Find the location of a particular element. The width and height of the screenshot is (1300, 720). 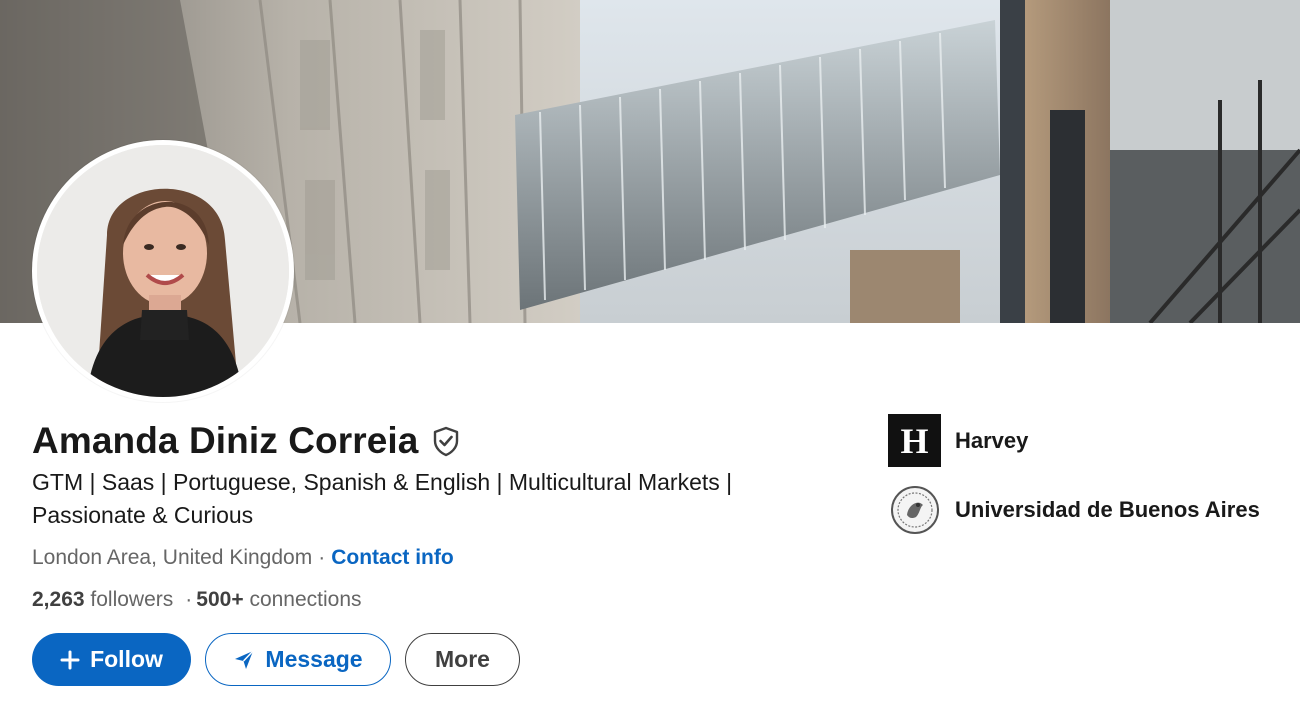

uba-seal-logo is located at coordinates (914, 509).